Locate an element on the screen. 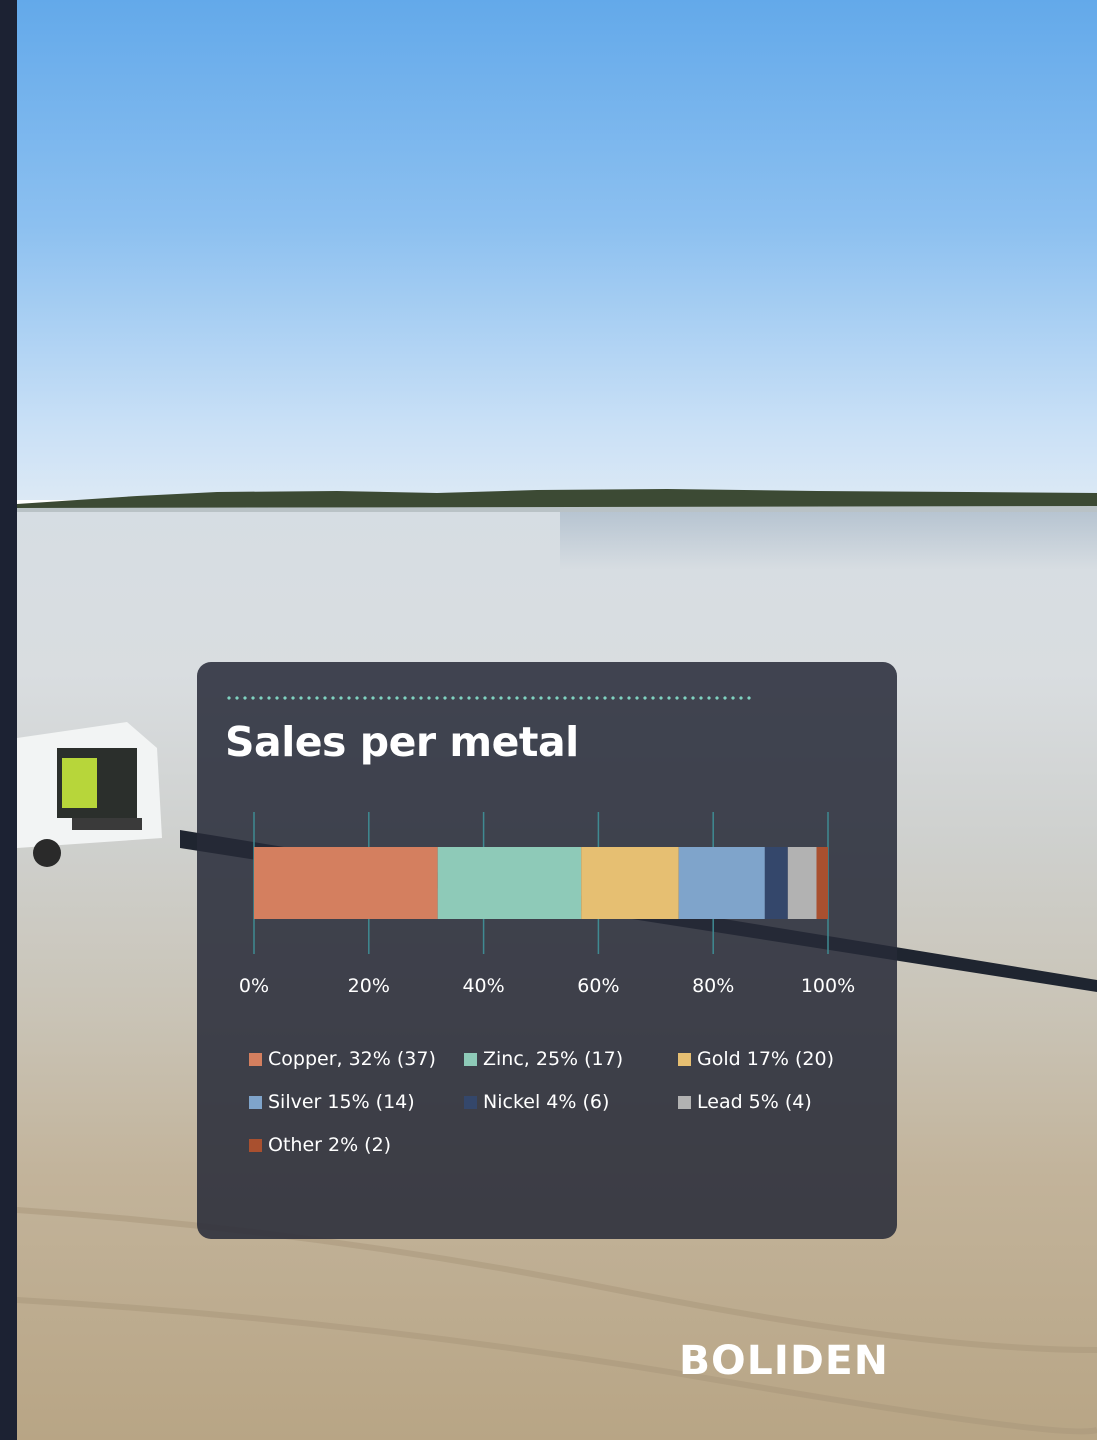 This screenshot has width=1097, height=1440. legend-item: Gold 17% (20) is located at coordinates (756, 1059).